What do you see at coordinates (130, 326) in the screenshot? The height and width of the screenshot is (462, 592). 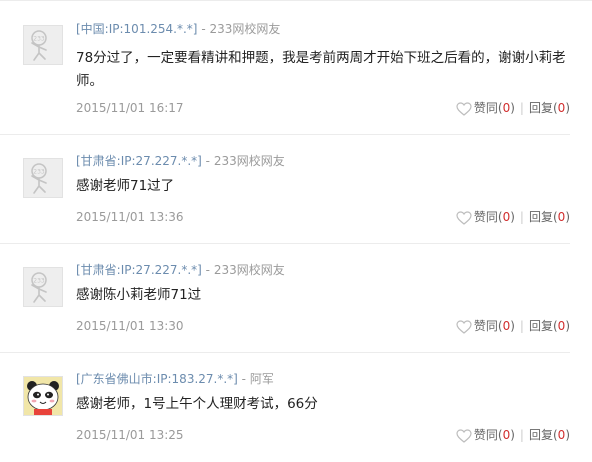 I see `comment-date: 2015/11/01 13:30` at bounding box center [130, 326].